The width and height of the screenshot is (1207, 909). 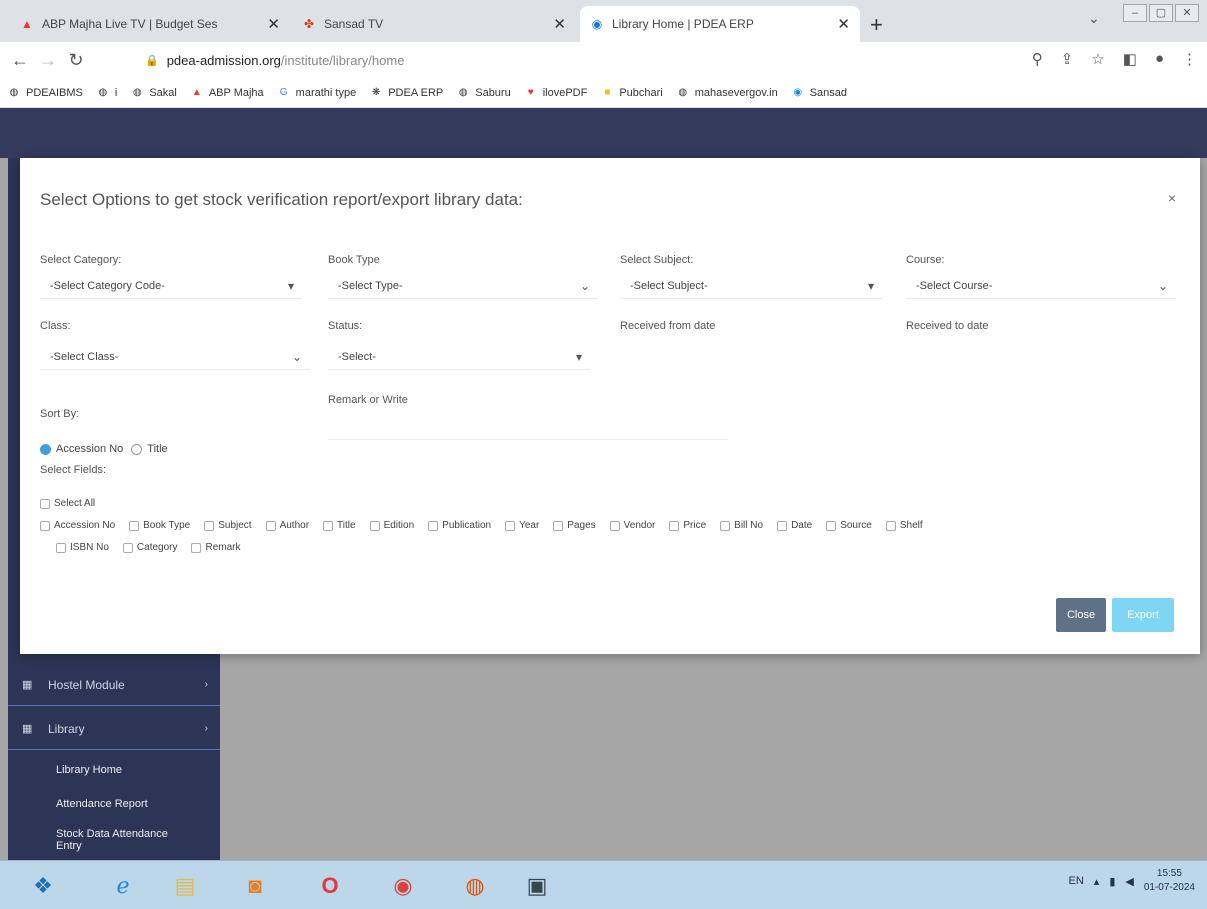 What do you see at coordinates (1112, 881) in the screenshot?
I see `network-icon: ▮` at bounding box center [1112, 881].